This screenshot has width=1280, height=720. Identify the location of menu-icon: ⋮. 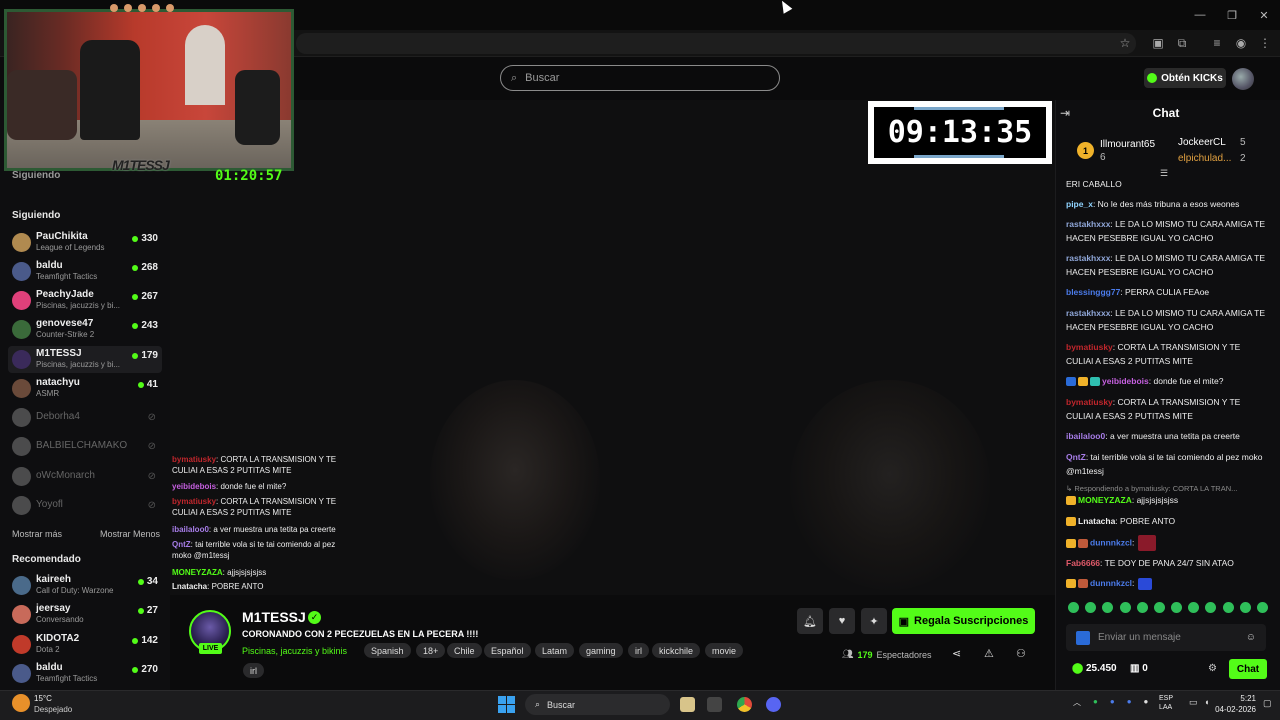
(1265, 43).